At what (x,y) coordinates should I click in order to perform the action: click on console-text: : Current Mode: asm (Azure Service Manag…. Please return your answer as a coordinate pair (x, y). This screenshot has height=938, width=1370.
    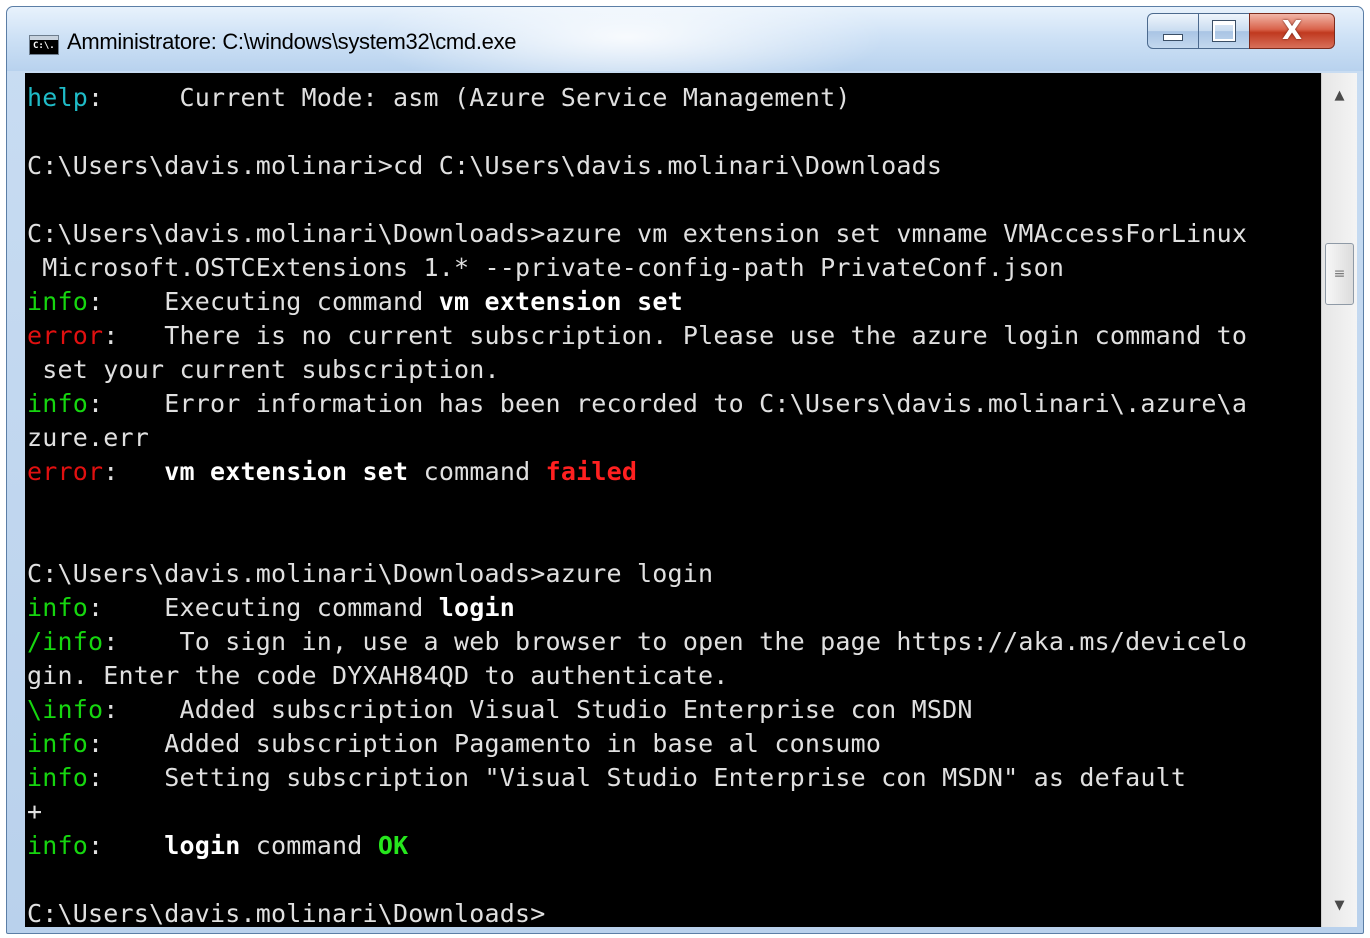
    Looking at the image, I should click on (469, 97).